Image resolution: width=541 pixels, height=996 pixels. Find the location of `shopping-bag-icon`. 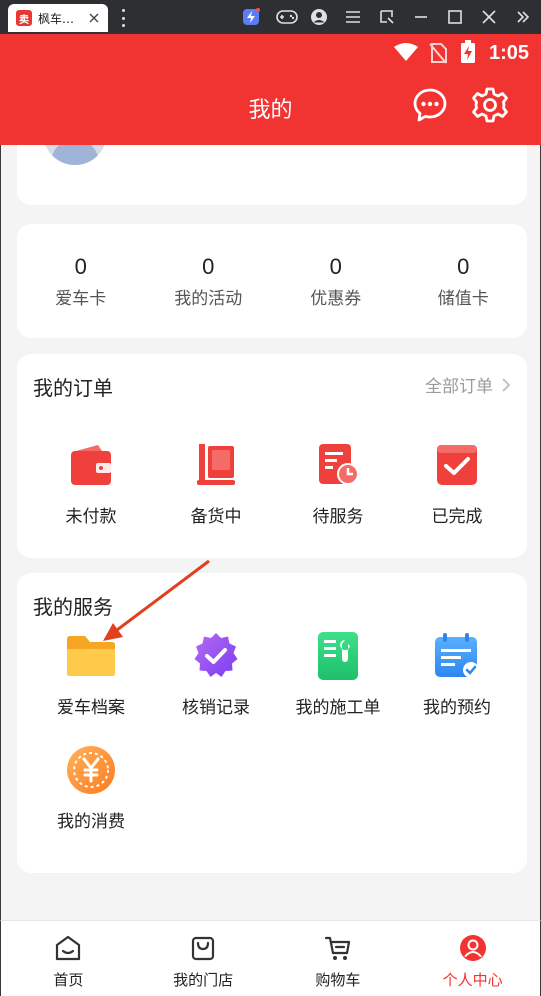

shopping-bag-icon is located at coordinates (203, 948).